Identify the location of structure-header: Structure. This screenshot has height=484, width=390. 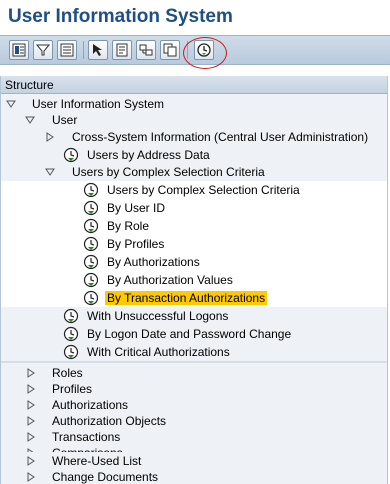
(194, 85).